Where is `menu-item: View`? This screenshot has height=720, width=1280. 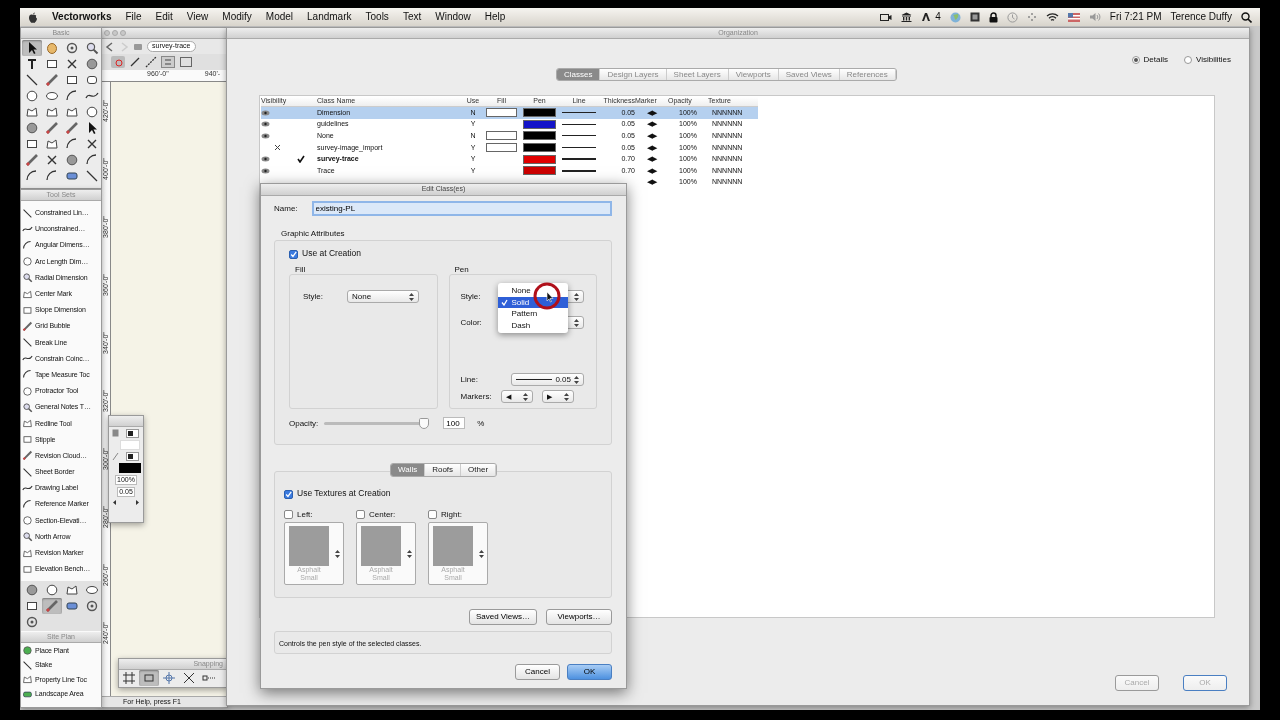 menu-item: View is located at coordinates (197, 17).